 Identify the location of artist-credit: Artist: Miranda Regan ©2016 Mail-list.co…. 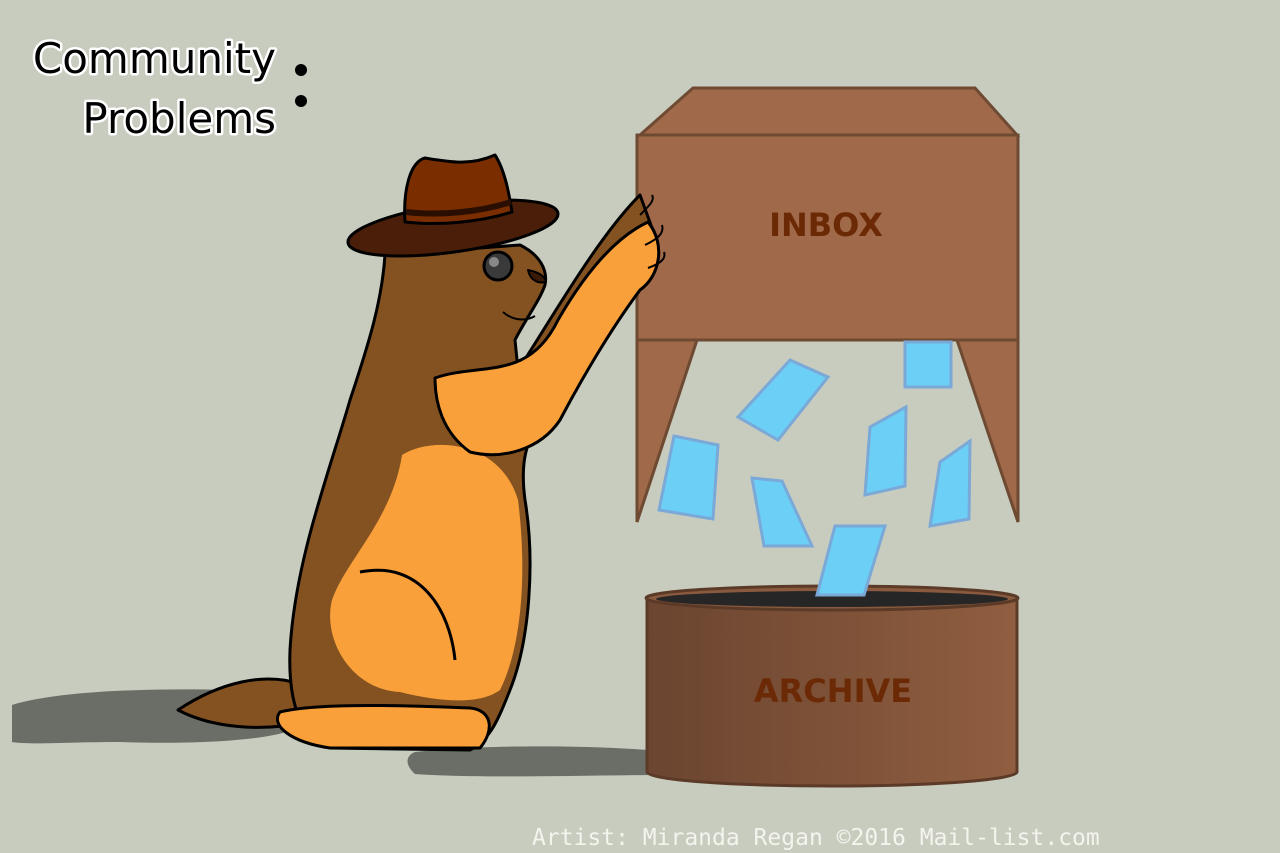
(816, 838).